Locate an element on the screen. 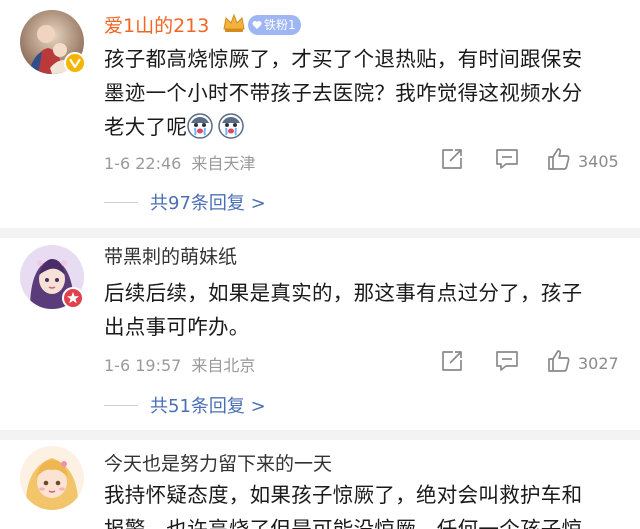 The image size is (640, 529). comment-date: 1-6 19:57 is located at coordinates (143, 365).